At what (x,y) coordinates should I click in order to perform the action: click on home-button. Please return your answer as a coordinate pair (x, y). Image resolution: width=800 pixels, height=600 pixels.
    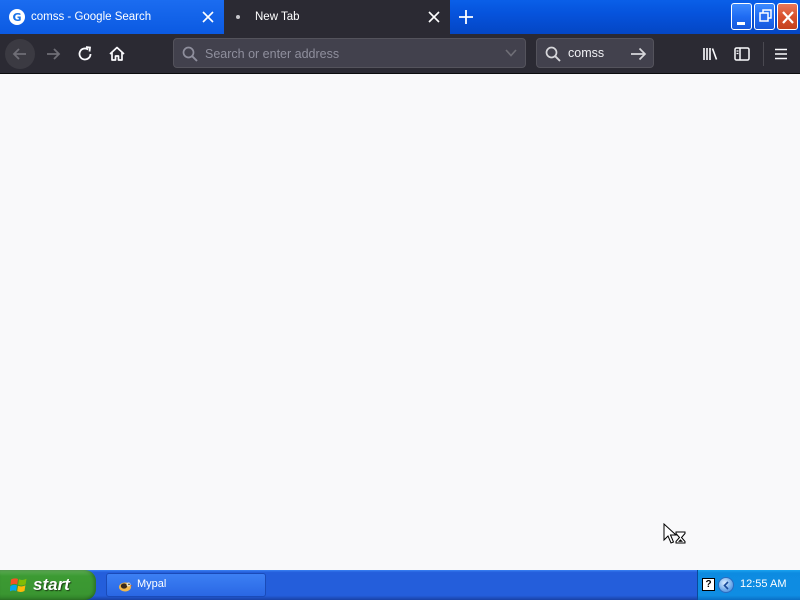
    Looking at the image, I should click on (117, 54).